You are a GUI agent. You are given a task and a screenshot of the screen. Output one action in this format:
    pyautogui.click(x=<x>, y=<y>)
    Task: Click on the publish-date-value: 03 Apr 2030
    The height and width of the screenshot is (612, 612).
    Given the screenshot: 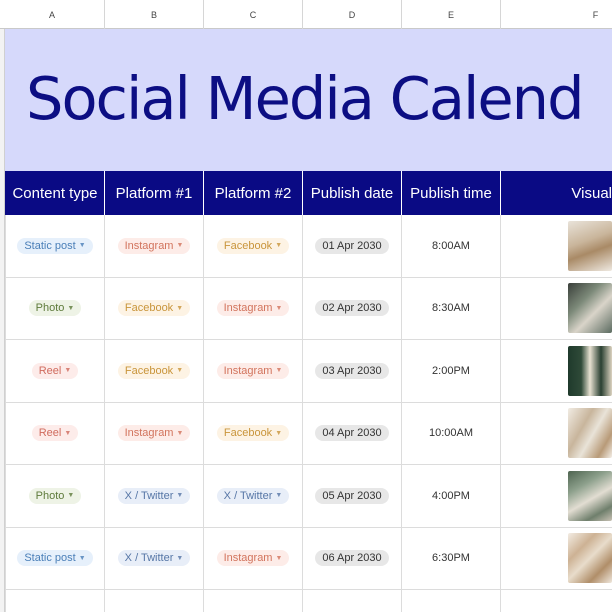 What is the action you would take?
    pyautogui.click(x=352, y=370)
    